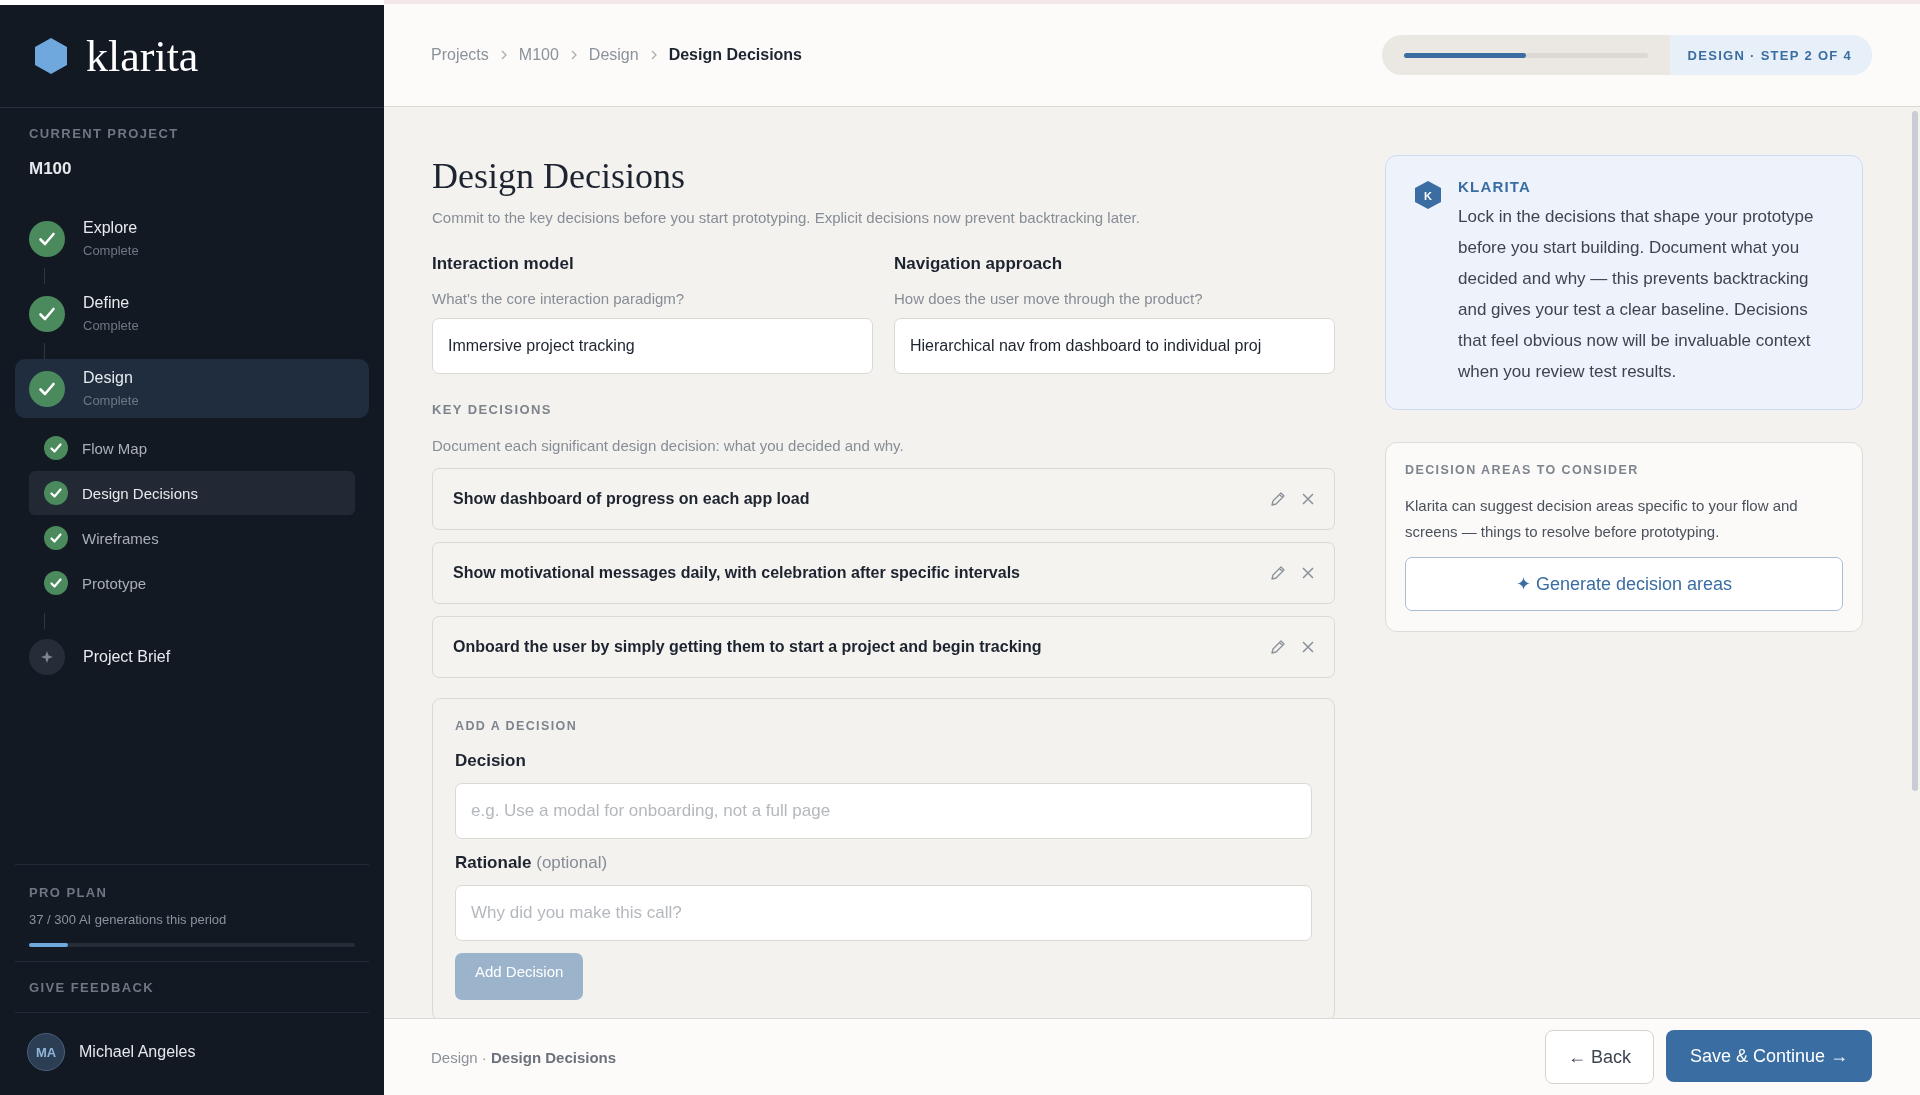  I want to click on generate-button: ✦ Generate decision areas, so click(1624, 584).